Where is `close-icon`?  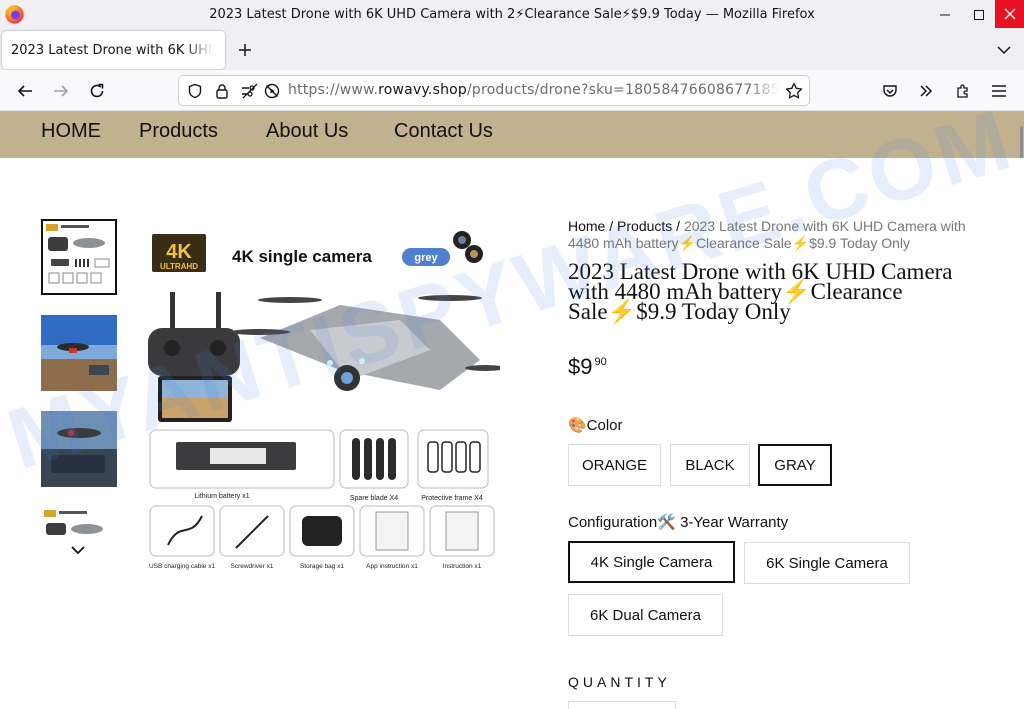
close-icon is located at coordinates (1009, 14).